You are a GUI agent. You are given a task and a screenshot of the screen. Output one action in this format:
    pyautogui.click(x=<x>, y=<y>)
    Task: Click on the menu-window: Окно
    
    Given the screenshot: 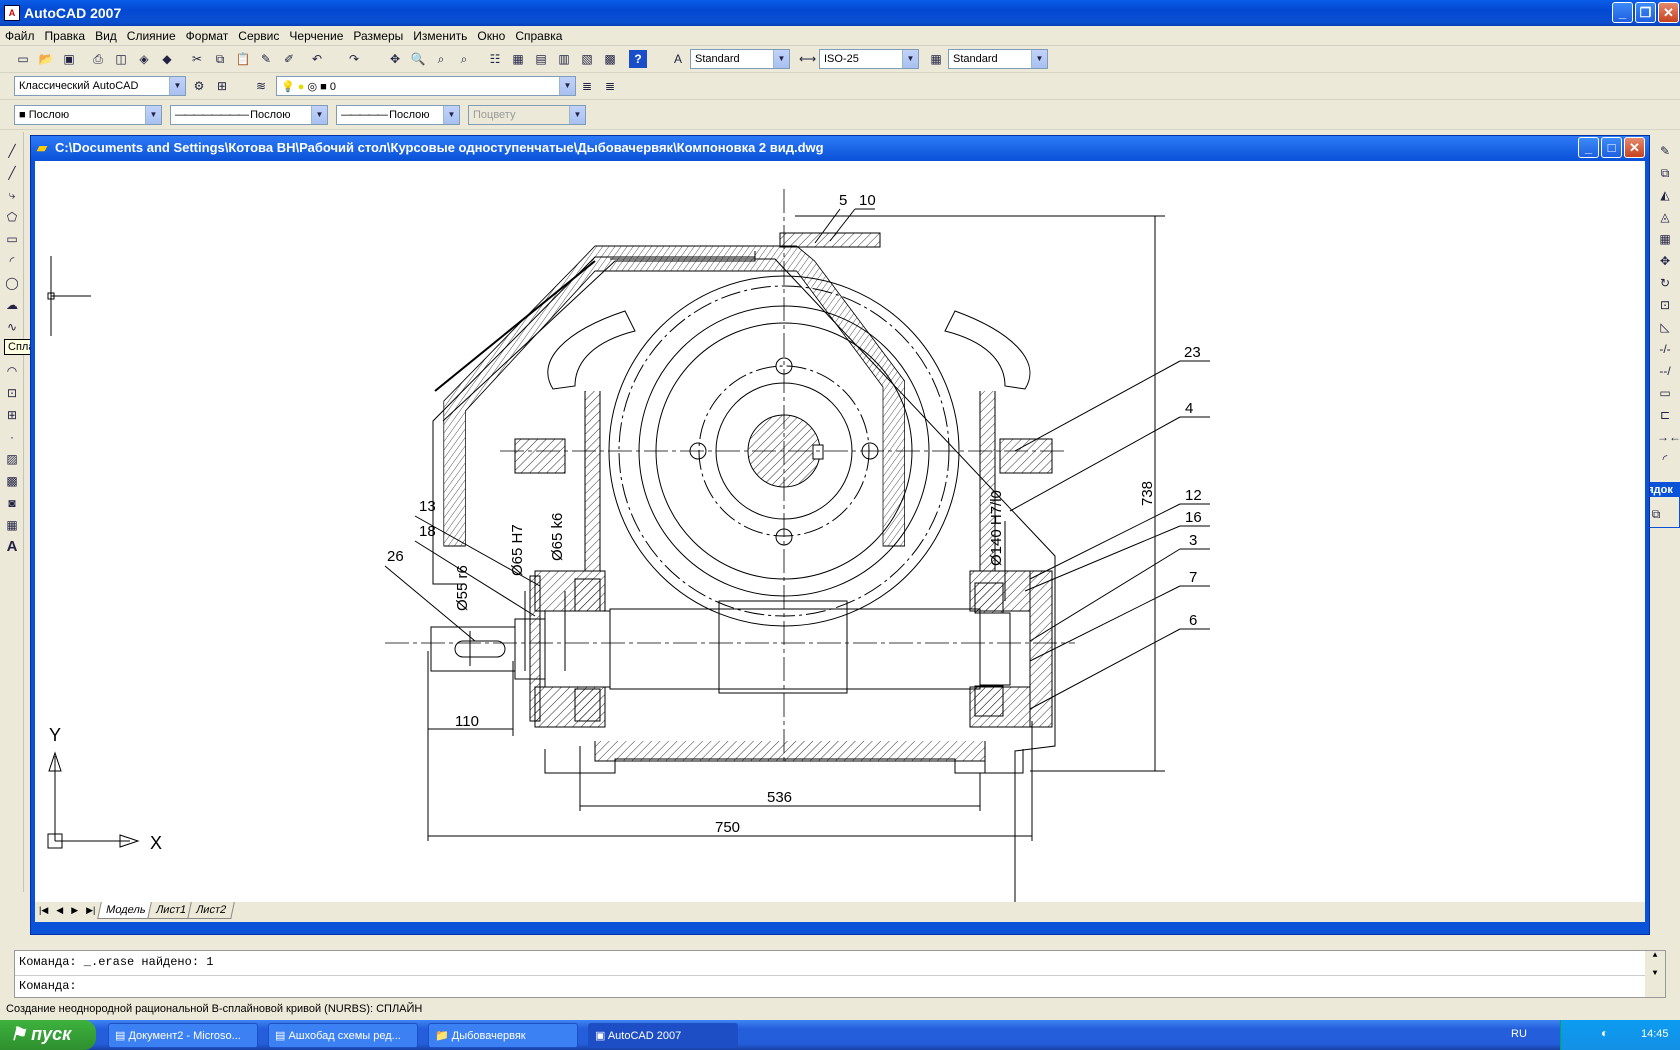 What is the action you would take?
    pyautogui.click(x=491, y=34)
    